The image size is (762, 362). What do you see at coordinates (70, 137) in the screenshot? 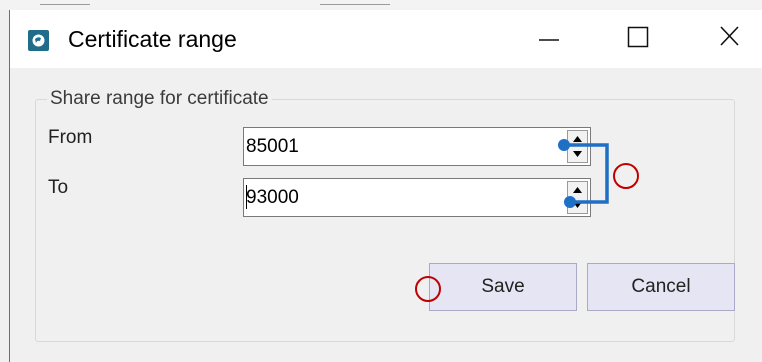
I see `from-label: From` at bounding box center [70, 137].